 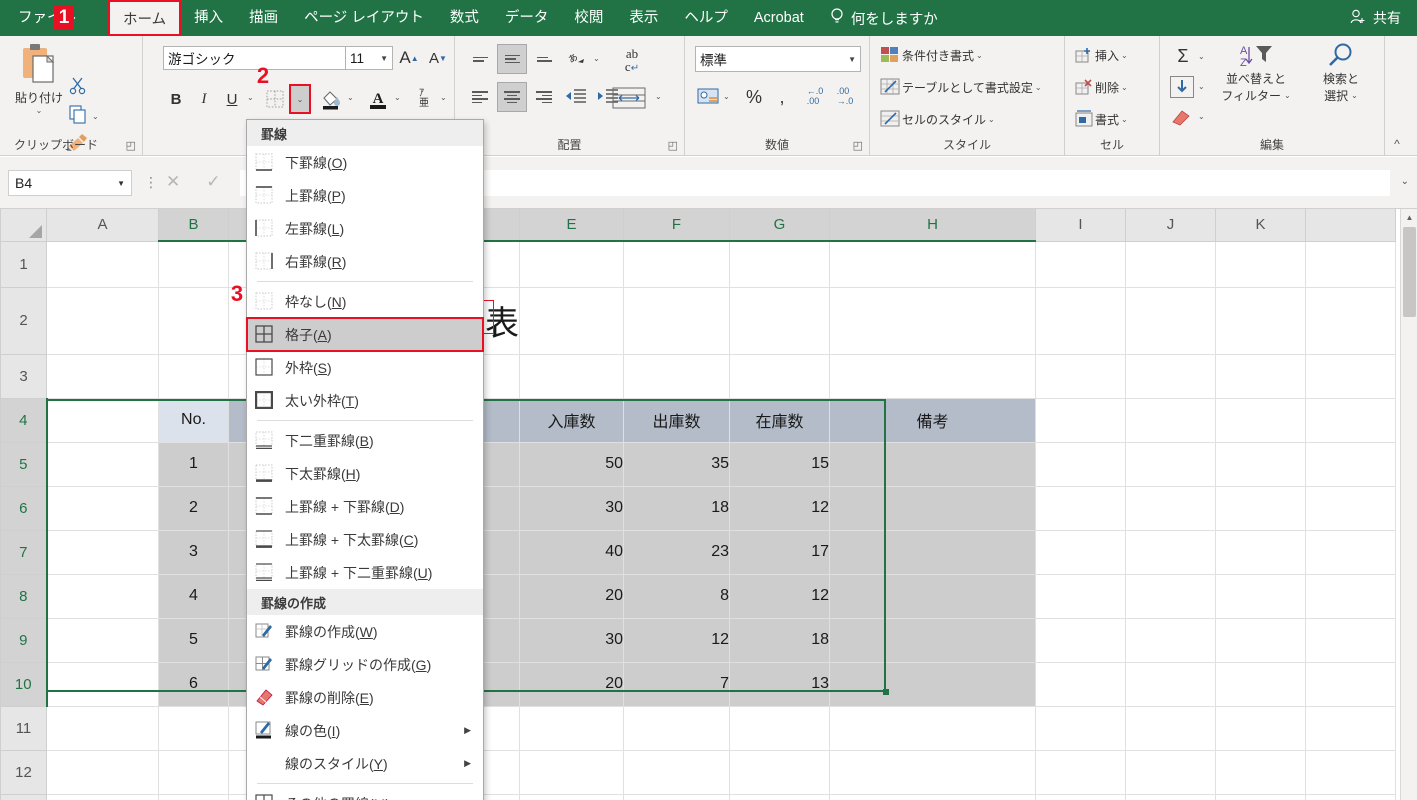 What do you see at coordinates (1350, 596) in the screenshot?
I see `cell-L8` at bounding box center [1350, 596].